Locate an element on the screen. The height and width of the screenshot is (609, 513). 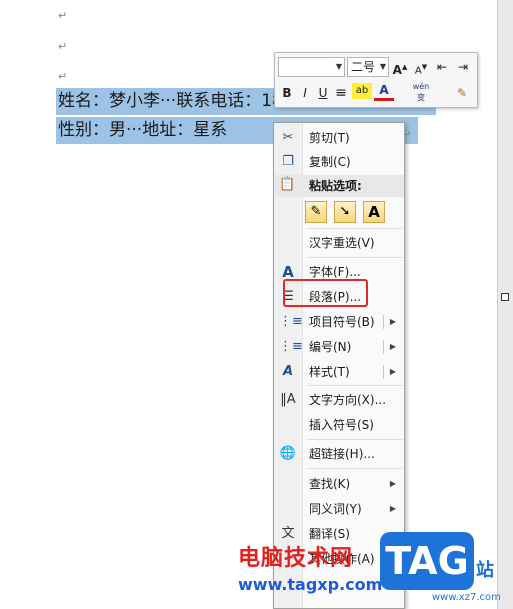
bullets-icon: ⋮≡ is located at coordinates (291, 321).